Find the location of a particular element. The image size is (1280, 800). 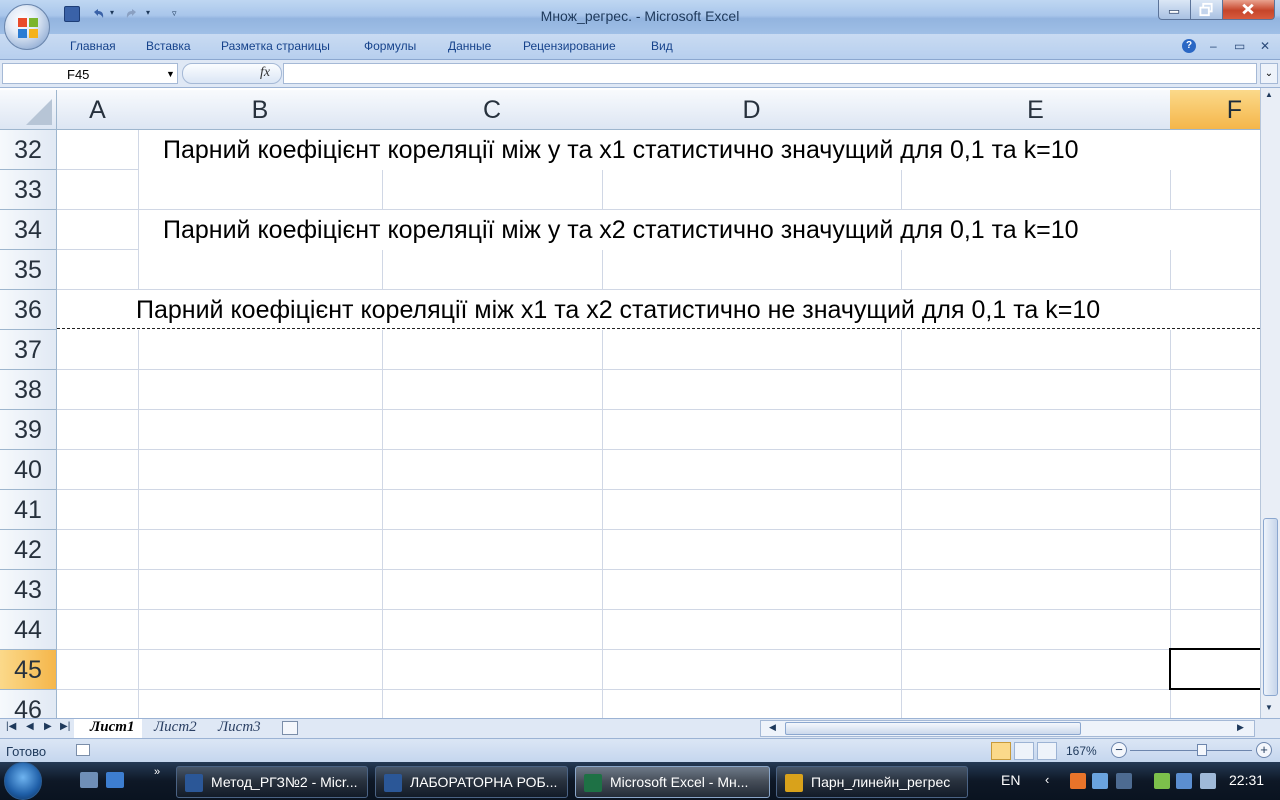

insert-sheet-icon is located at coordinates (290, 728).